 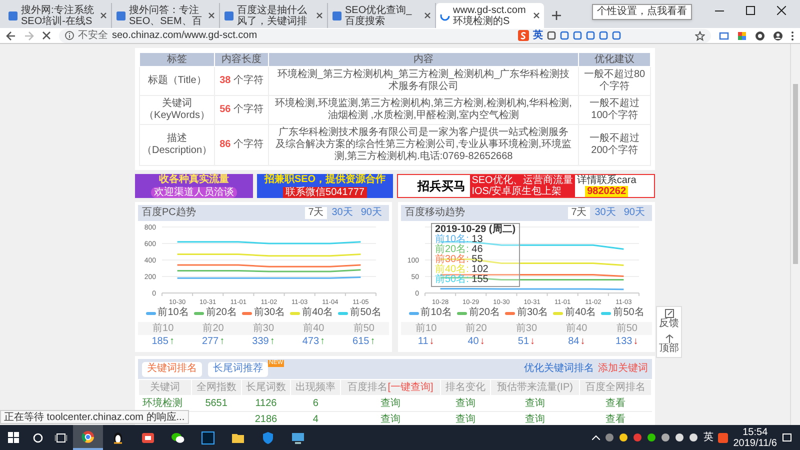 What do you see at coordinates (556, 15) in the screenshot?
I see `new-tab-icon` at bounding box center [556, 15].